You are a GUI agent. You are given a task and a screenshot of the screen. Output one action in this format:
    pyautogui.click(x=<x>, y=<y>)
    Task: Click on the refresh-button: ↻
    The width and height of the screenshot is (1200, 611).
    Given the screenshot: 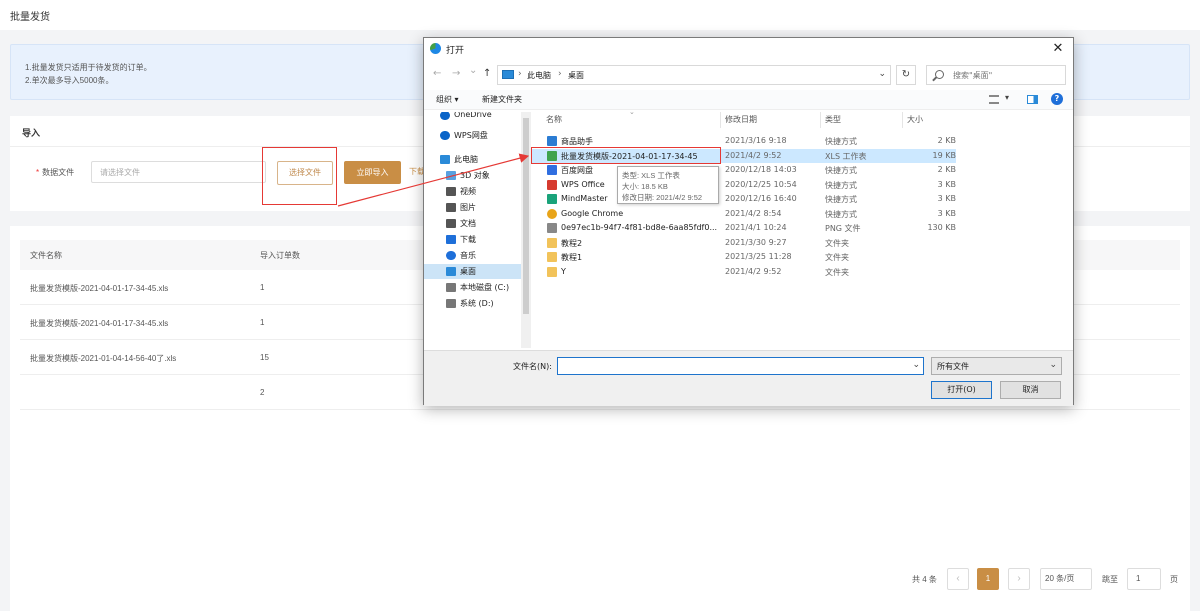 What is the action you would take?
    pyautogui.click(x=906, y=75)
    